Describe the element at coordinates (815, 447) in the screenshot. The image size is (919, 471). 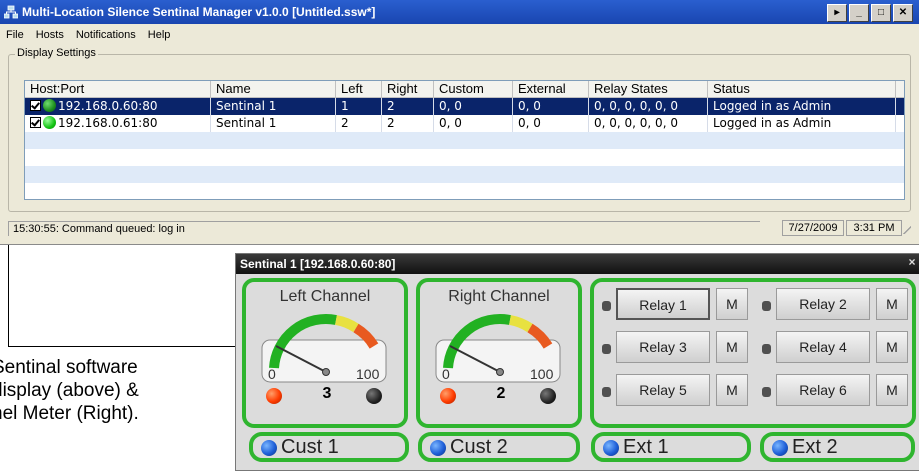
I see `input-label: Ext 2` at that location.